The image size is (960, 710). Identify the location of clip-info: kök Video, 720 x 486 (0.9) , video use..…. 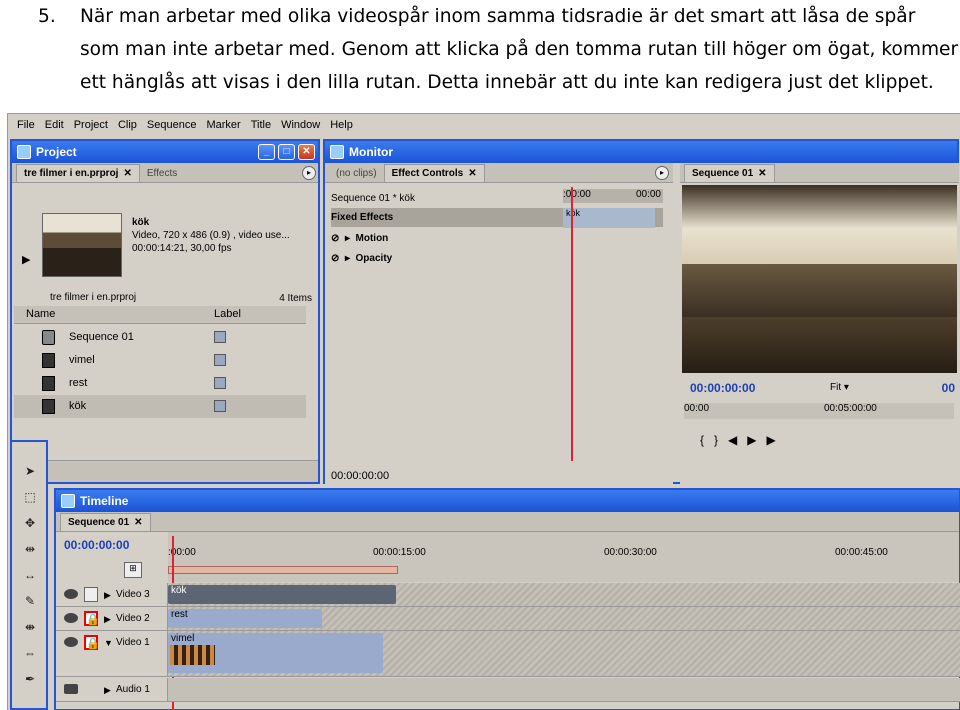
(211, 235).